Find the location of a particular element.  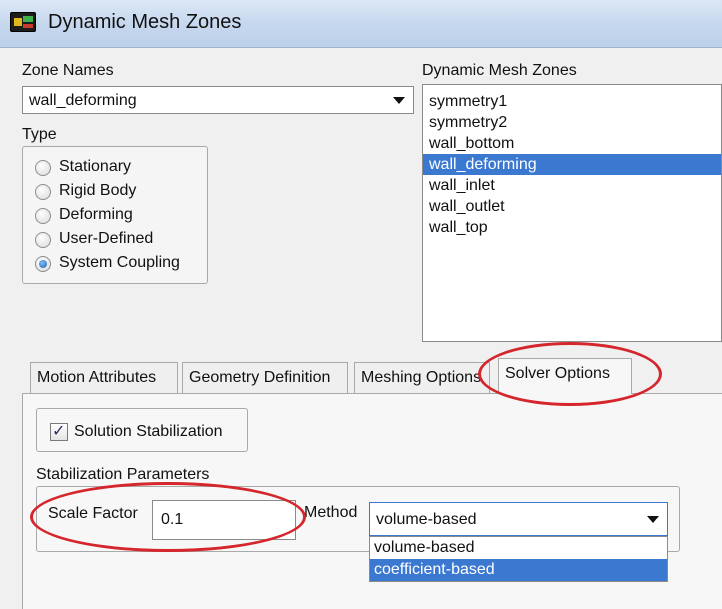

method-dropdown: volume-based is located at coordinates (518, 519).